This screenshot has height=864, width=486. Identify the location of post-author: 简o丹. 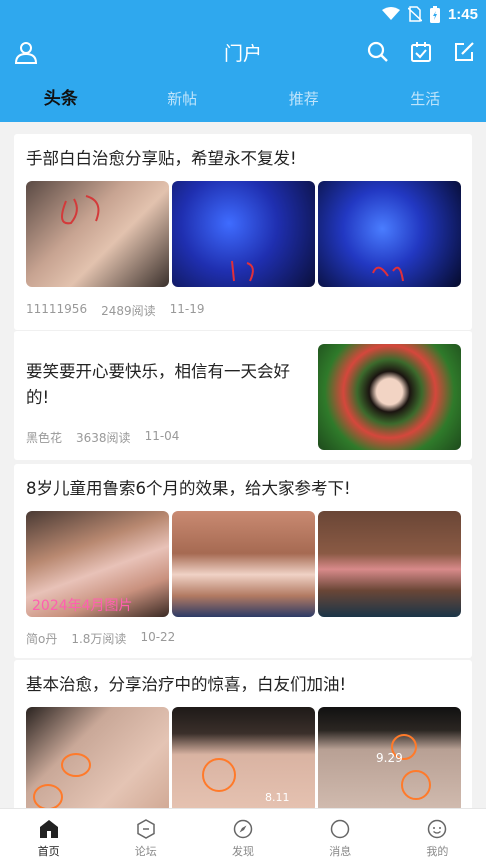
(42, 639).